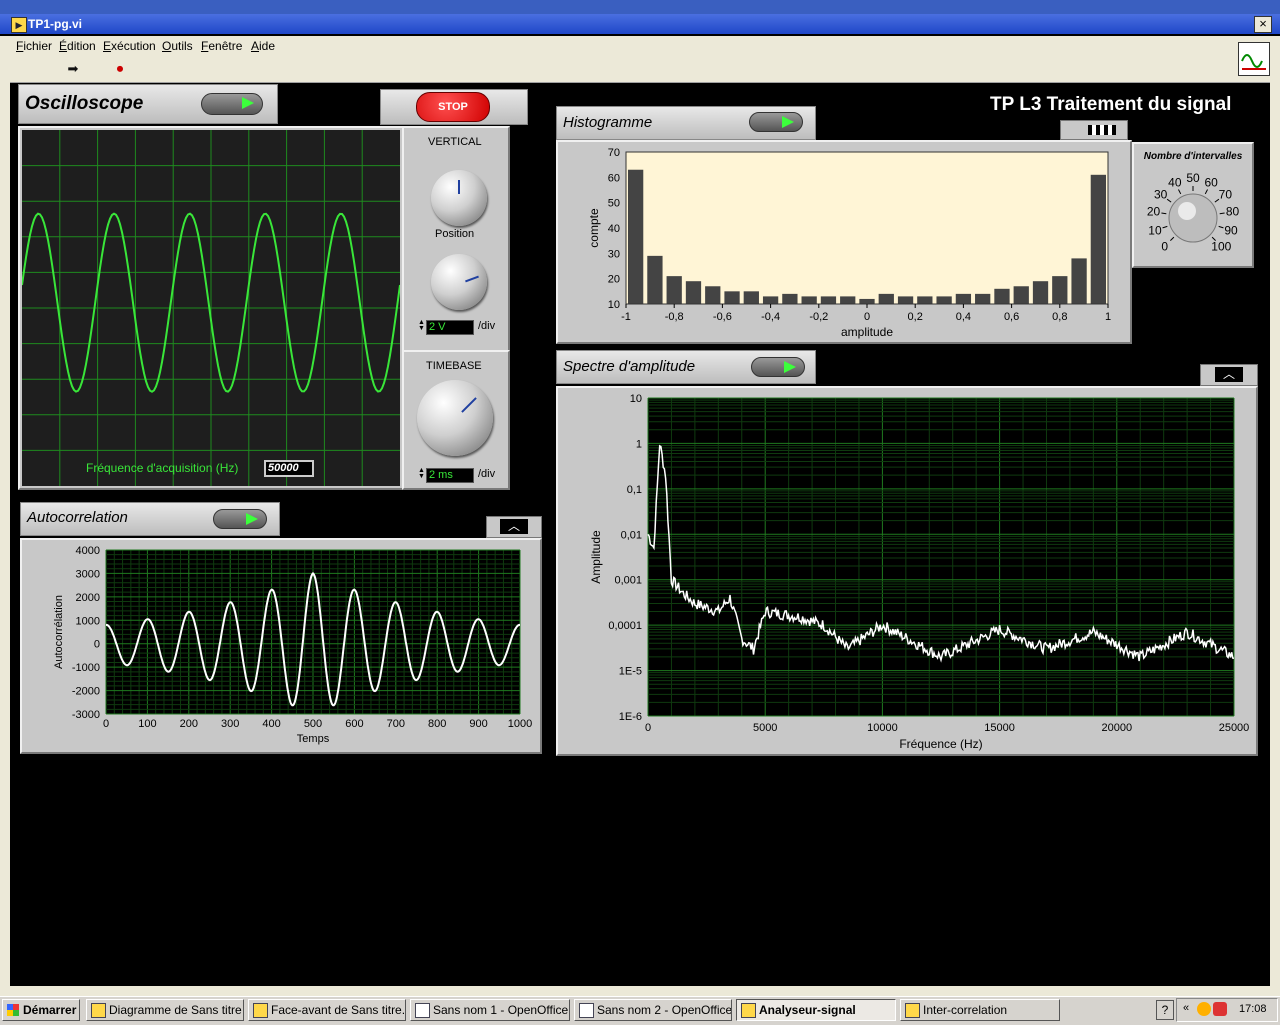  I want to click on sp-y-tick: 1E-6, so click(630, 717).